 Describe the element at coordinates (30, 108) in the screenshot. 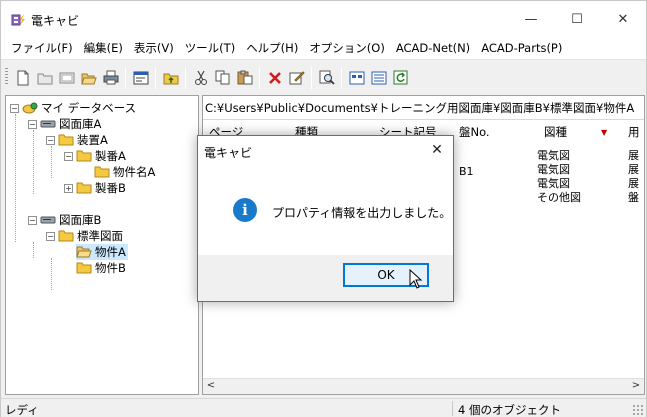

I see `database-icon` at that location.